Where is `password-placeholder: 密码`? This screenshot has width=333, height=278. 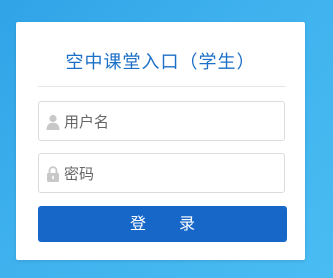
password-placeholder: 密码 is located at coordinates (79, 174).